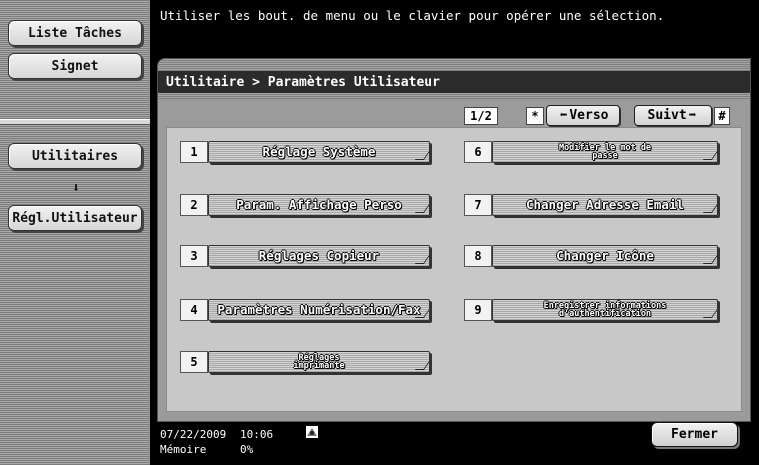 This screenshot has height=465, width=759. I want to click on user-settings-button: Régl.Utilisateur, so click(75, 218).